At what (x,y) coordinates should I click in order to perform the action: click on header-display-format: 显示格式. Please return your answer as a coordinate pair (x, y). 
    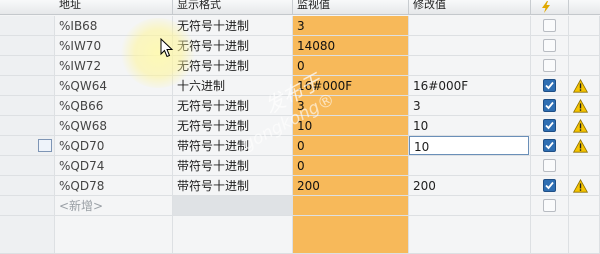
    Looking at the image, I should click on (233, 7).